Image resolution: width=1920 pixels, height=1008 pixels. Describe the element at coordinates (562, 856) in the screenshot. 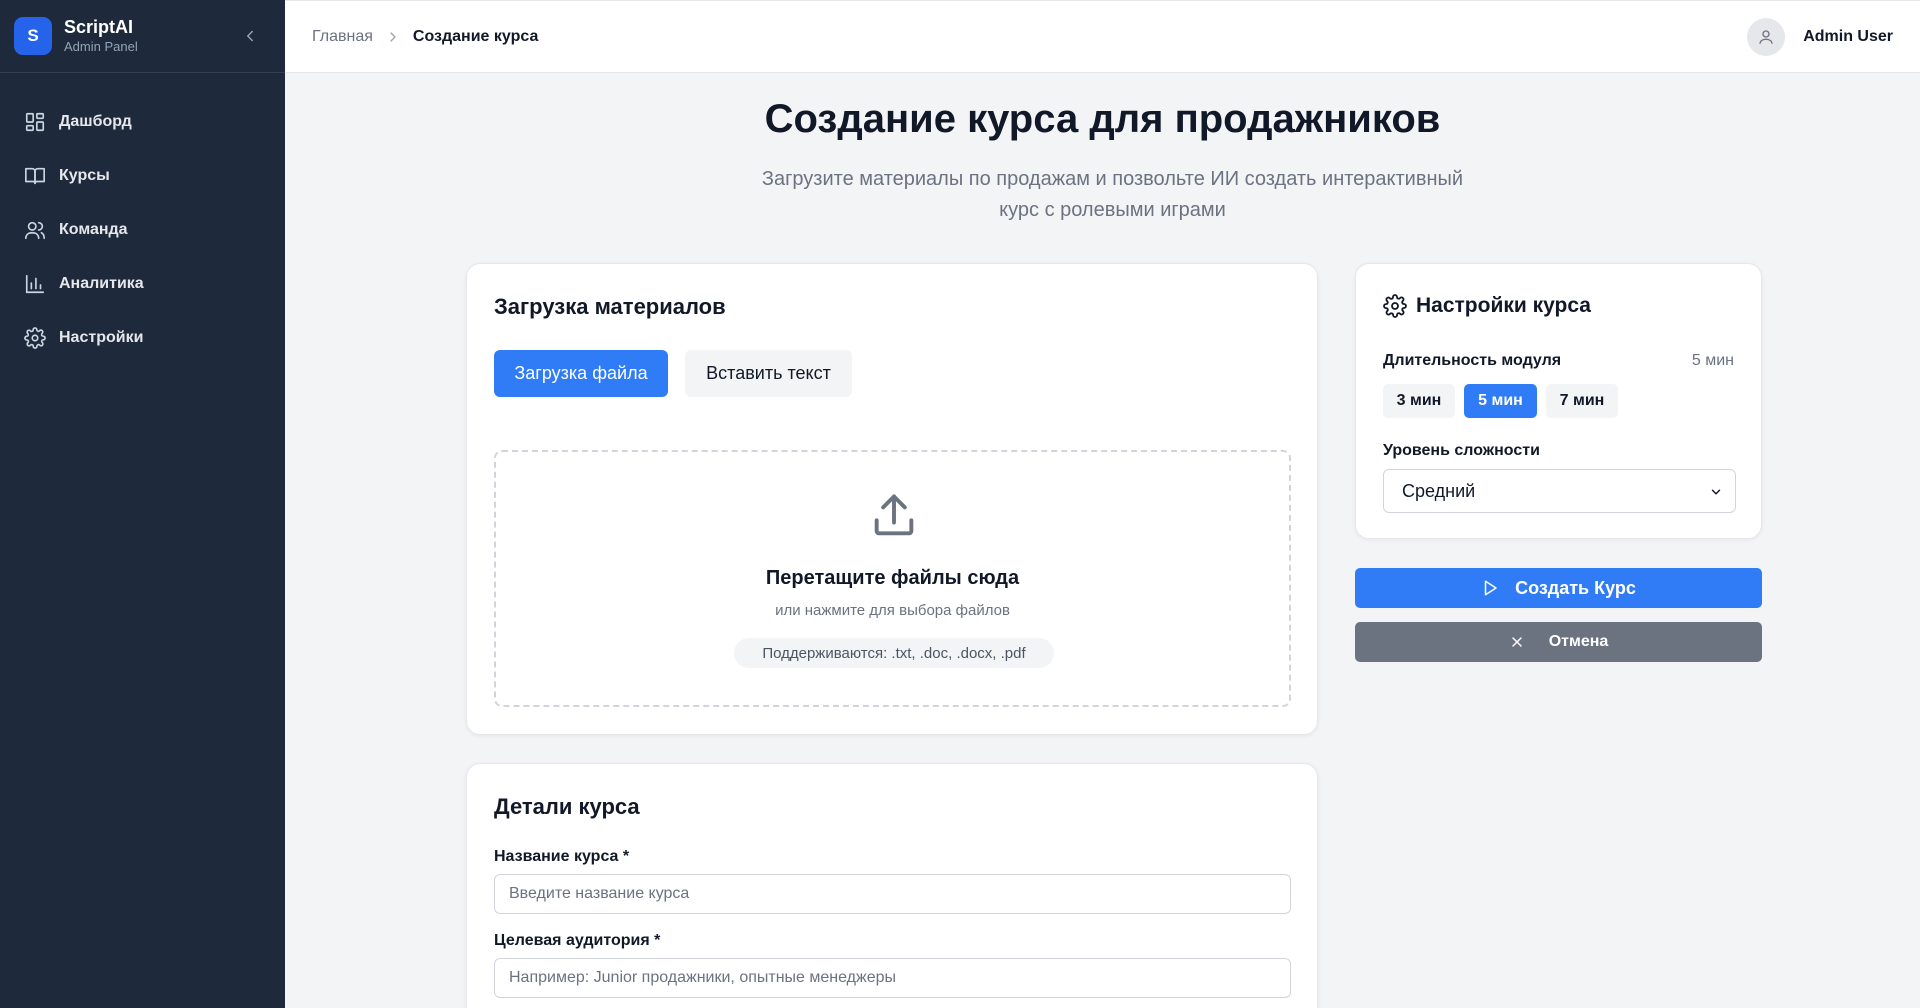

I see `course-name-label: Название курса *` at that location.